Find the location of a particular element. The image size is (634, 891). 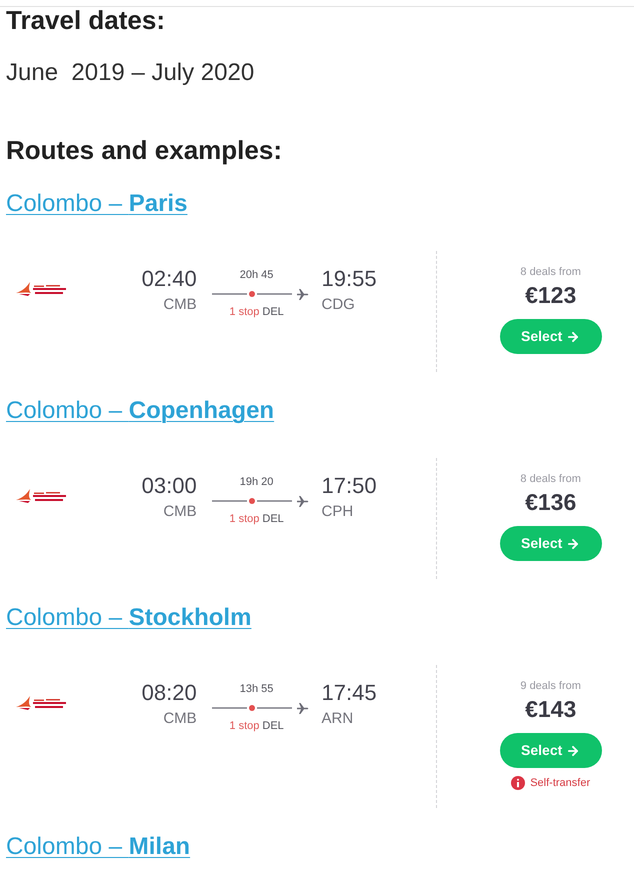

arrival-time: 19:55 is located at coordinates (349, 279).